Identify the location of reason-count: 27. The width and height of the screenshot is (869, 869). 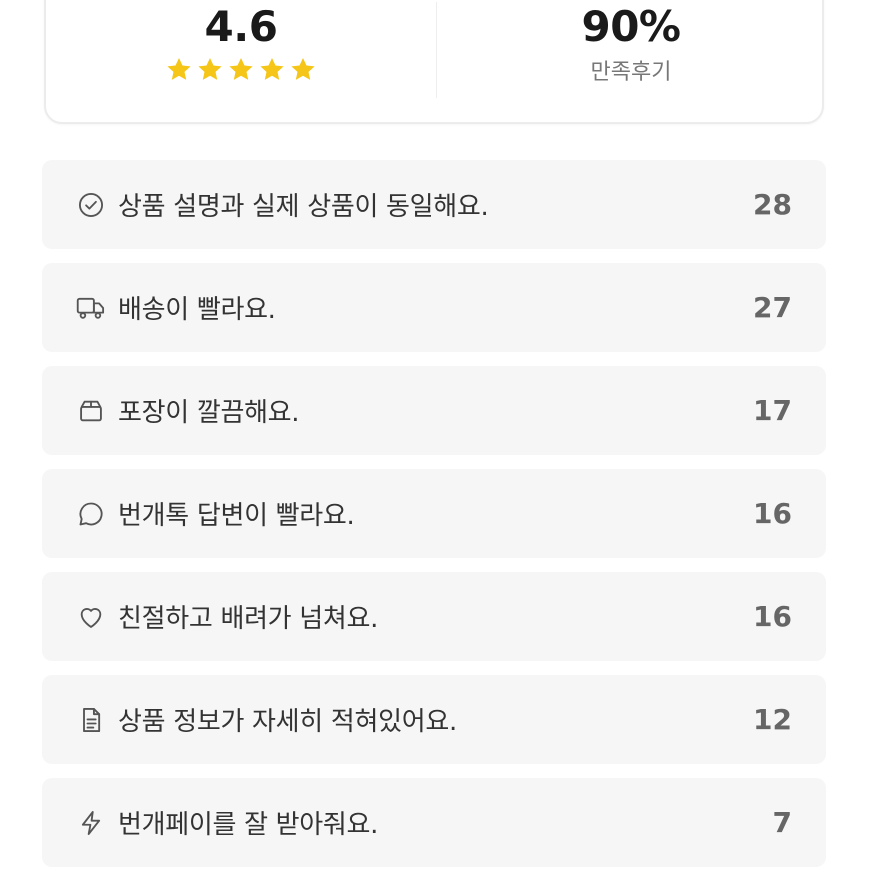
(772, 307).